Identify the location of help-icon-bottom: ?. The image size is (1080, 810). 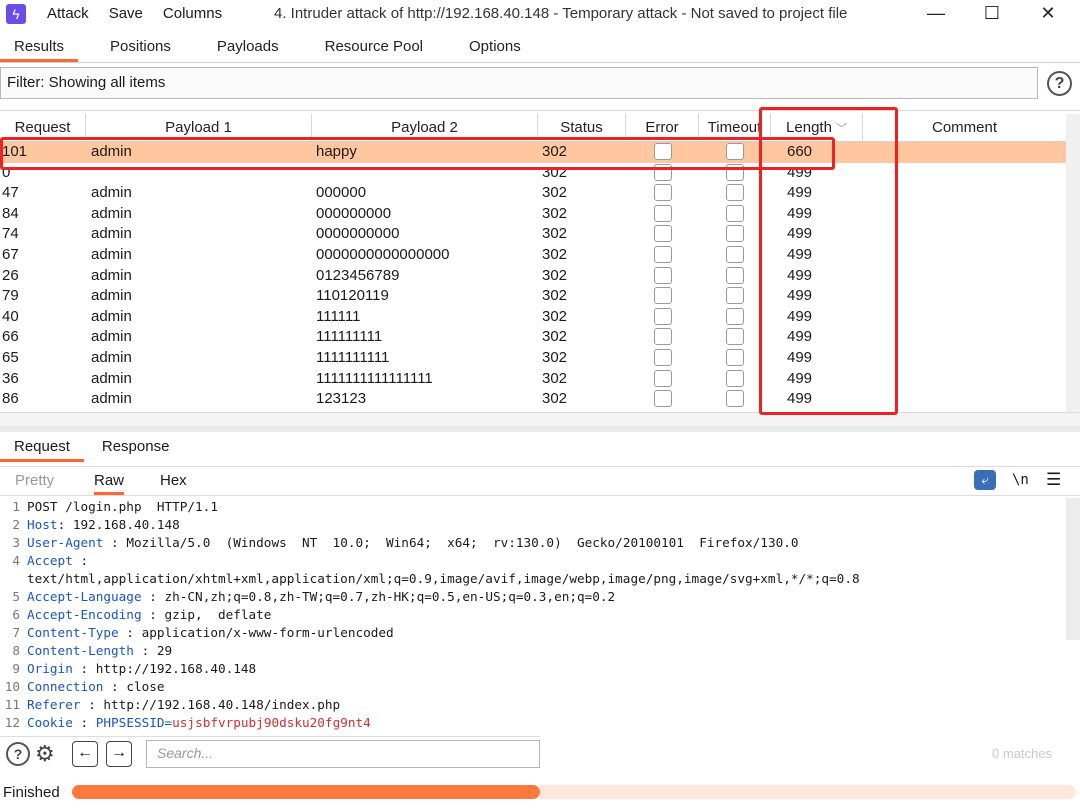
(18, 754).